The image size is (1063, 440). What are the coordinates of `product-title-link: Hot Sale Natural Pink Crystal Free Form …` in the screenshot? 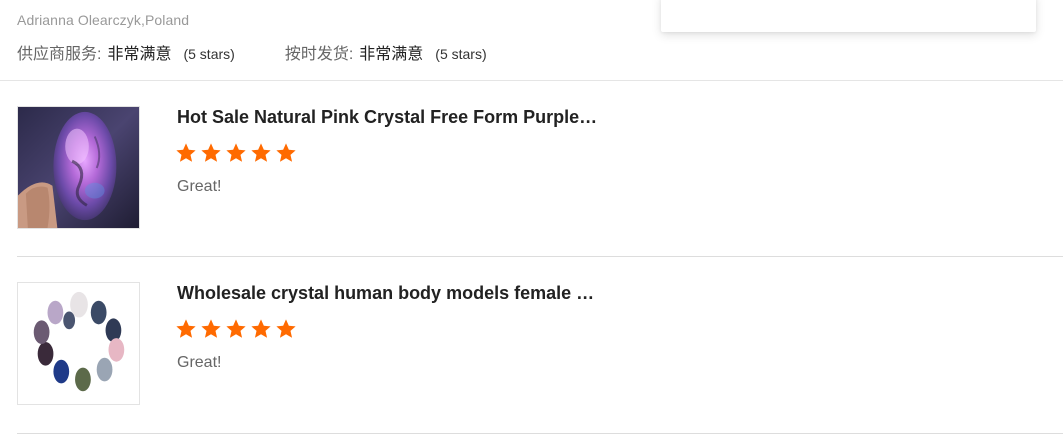 It's located at (397, 117).